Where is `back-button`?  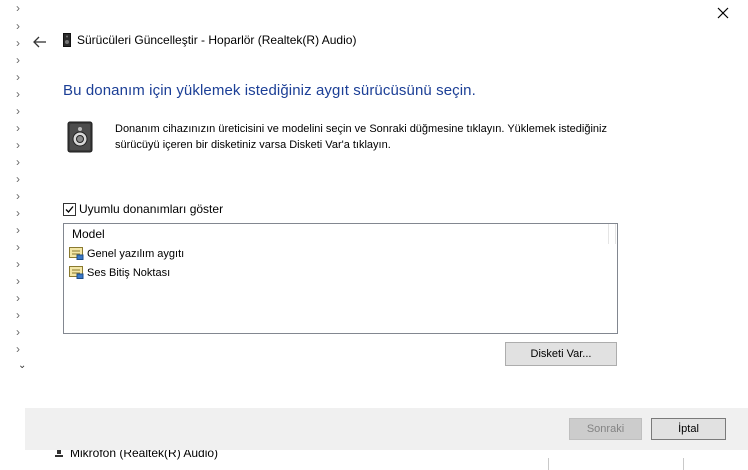 back-button is located at coordinates (40, 42).